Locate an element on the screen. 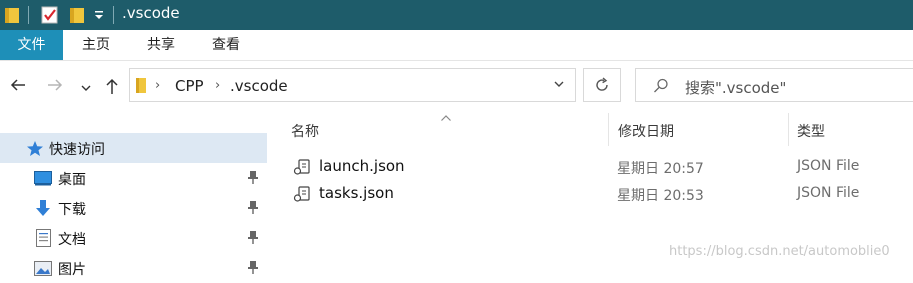 The width and height of the screenshot is (913, 283). sort-ascending-icon is located at coordinates (446, 118).